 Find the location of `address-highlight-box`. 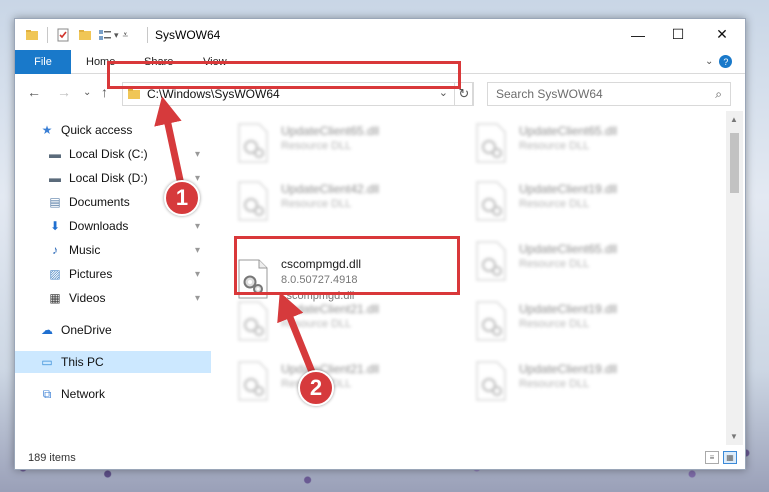

address-highlight-box is located at coordinates (284, 75).